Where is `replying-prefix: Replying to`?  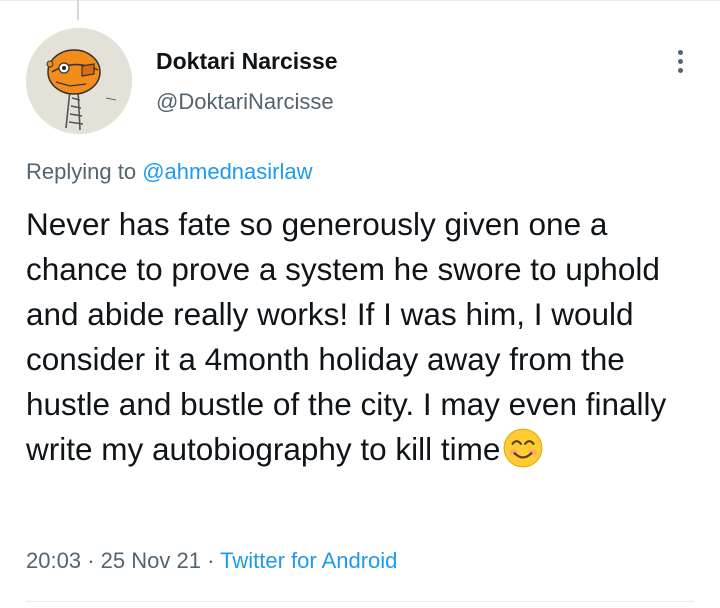
replying-prefix: Replying to is located at coordinates (81, 171).